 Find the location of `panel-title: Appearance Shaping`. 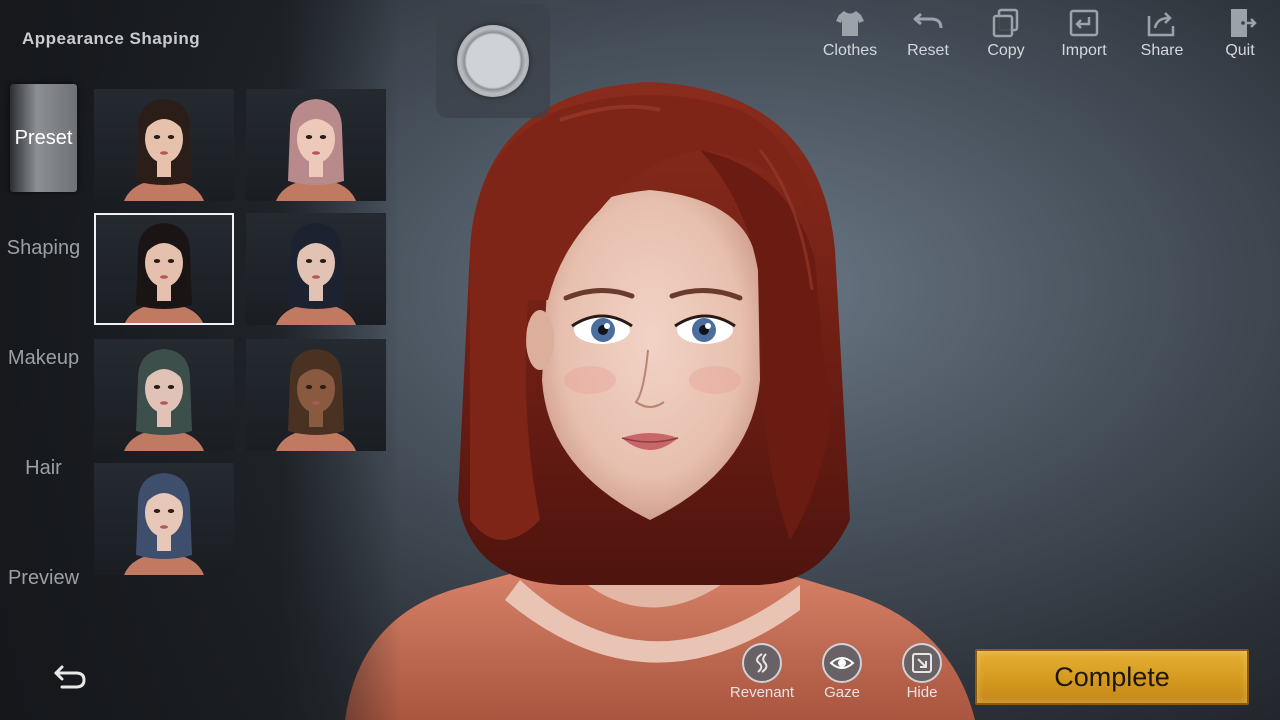

panel-title: Appearance Shaping is located at coordinates (111, 38).